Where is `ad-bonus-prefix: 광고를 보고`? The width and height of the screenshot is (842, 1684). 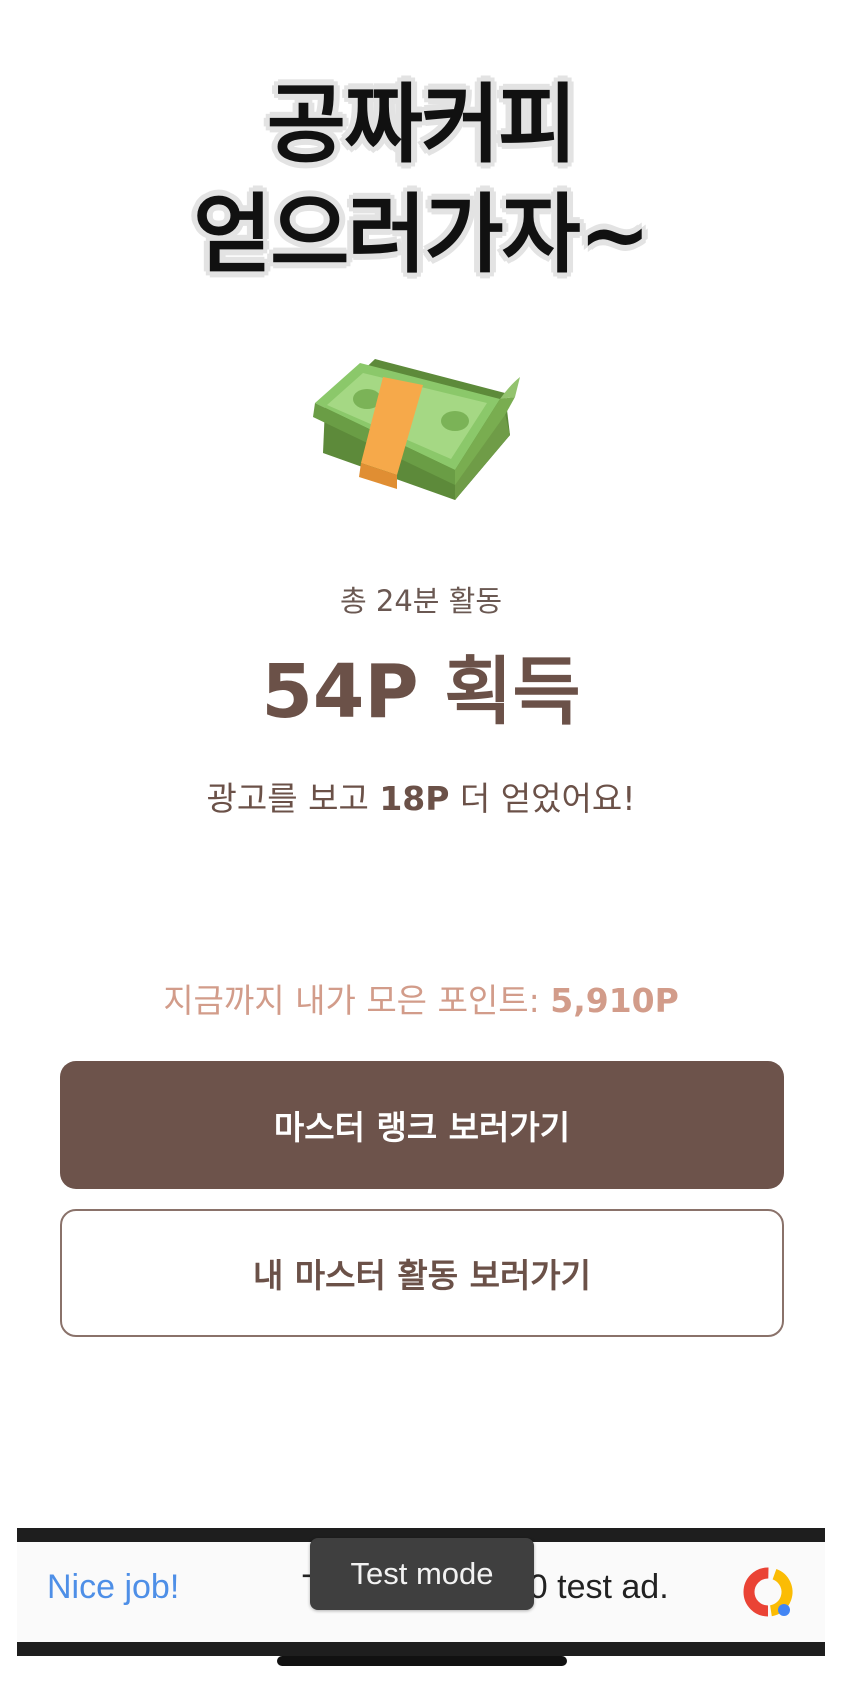
ad-bonus-prefix: 광고를 보고 is located at coordinates (293, 798).